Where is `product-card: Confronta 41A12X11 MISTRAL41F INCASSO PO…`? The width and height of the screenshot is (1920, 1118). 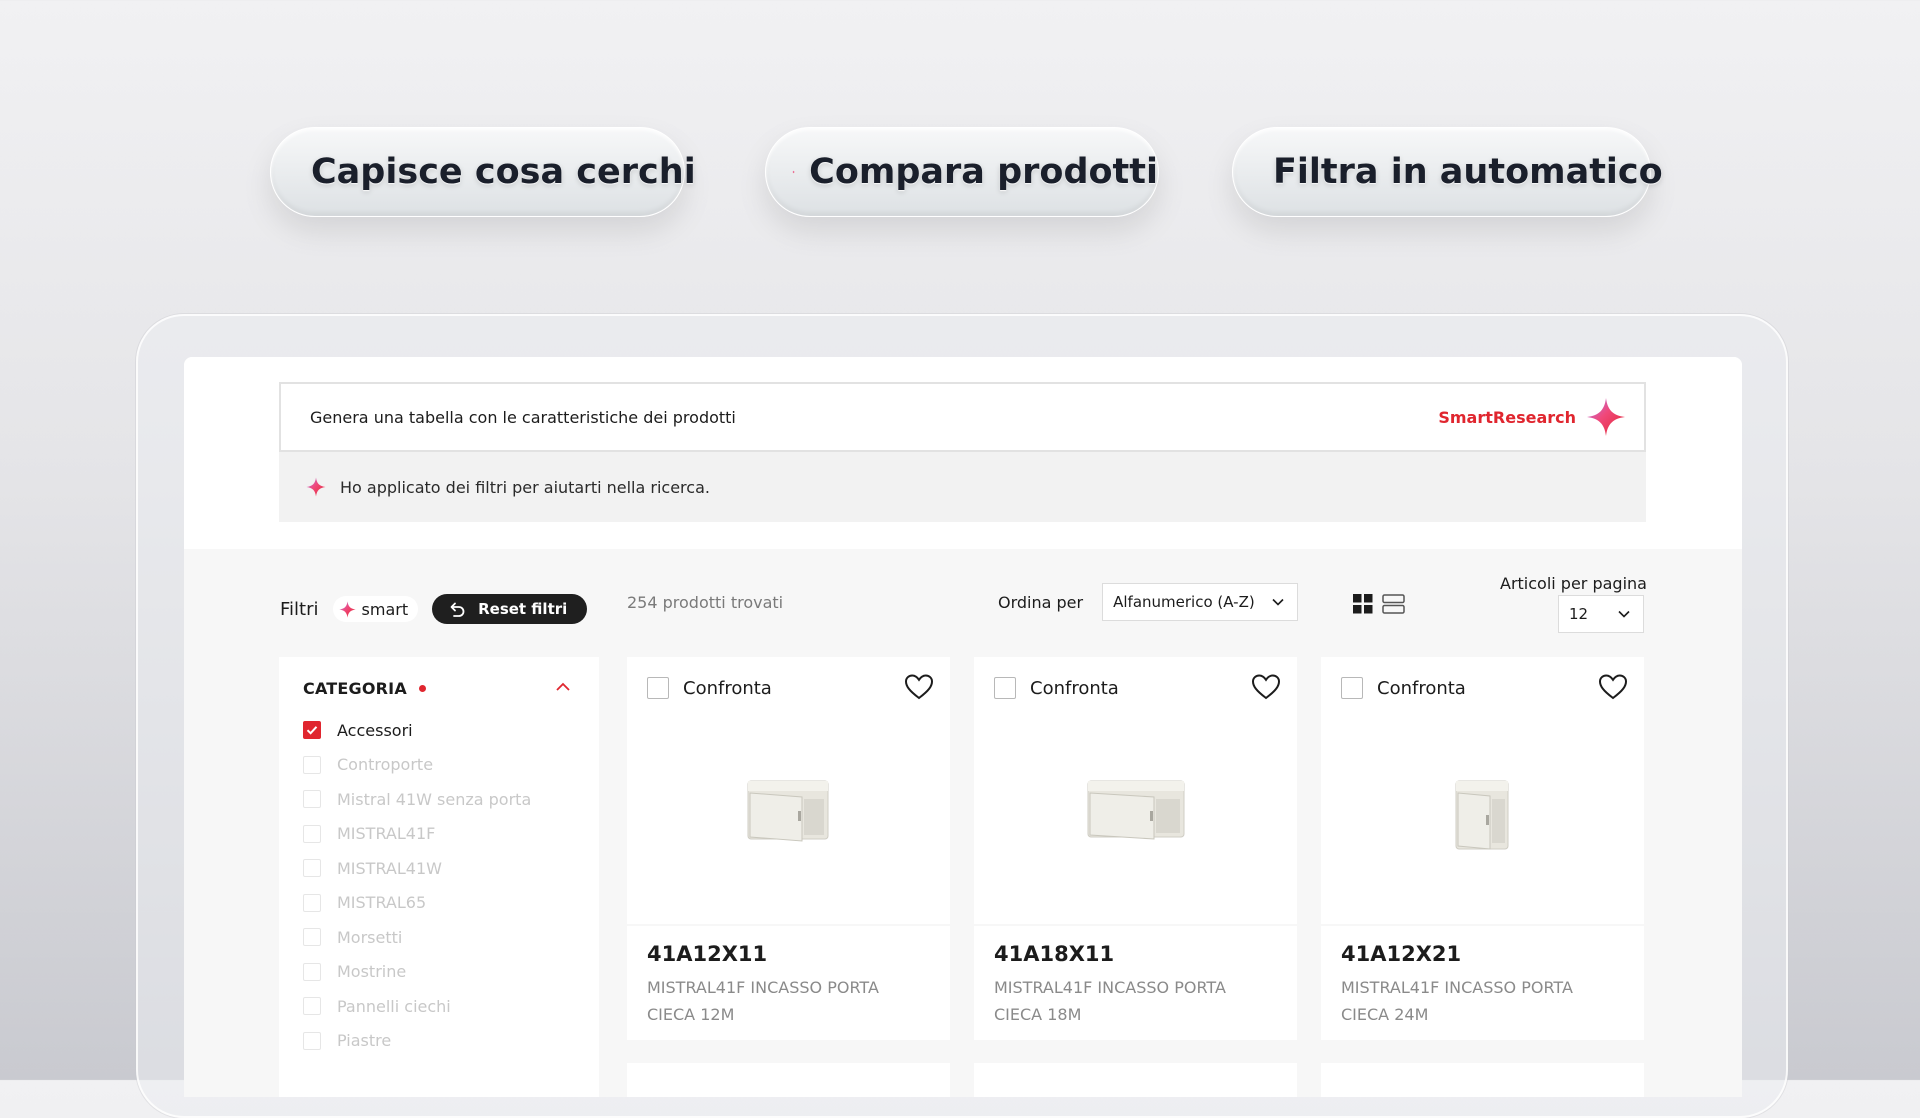 product-card: Confronta 41A12X11 MISTRAL41F INCASSO PO… is located at coordinates (788, 848).